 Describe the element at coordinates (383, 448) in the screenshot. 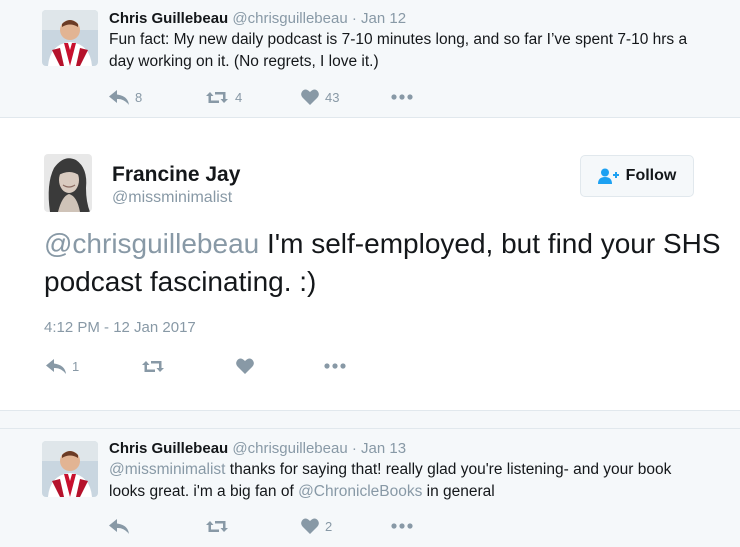

I see `tweet-date: Jan 13` at that location.